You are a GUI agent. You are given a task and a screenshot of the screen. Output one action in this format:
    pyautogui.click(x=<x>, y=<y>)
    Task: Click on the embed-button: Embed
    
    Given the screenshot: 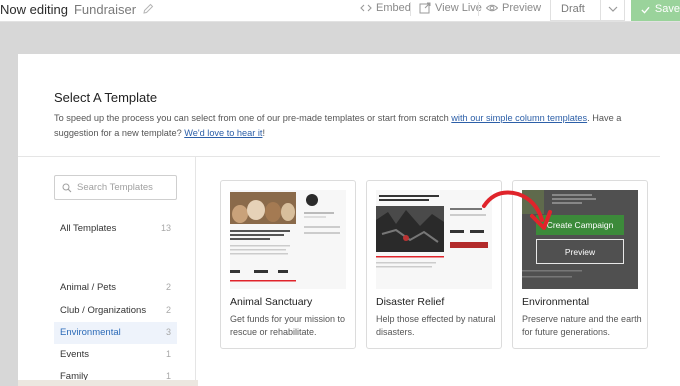 What is the action you would take?
    pyautogui.click(x=385, y=8)
    